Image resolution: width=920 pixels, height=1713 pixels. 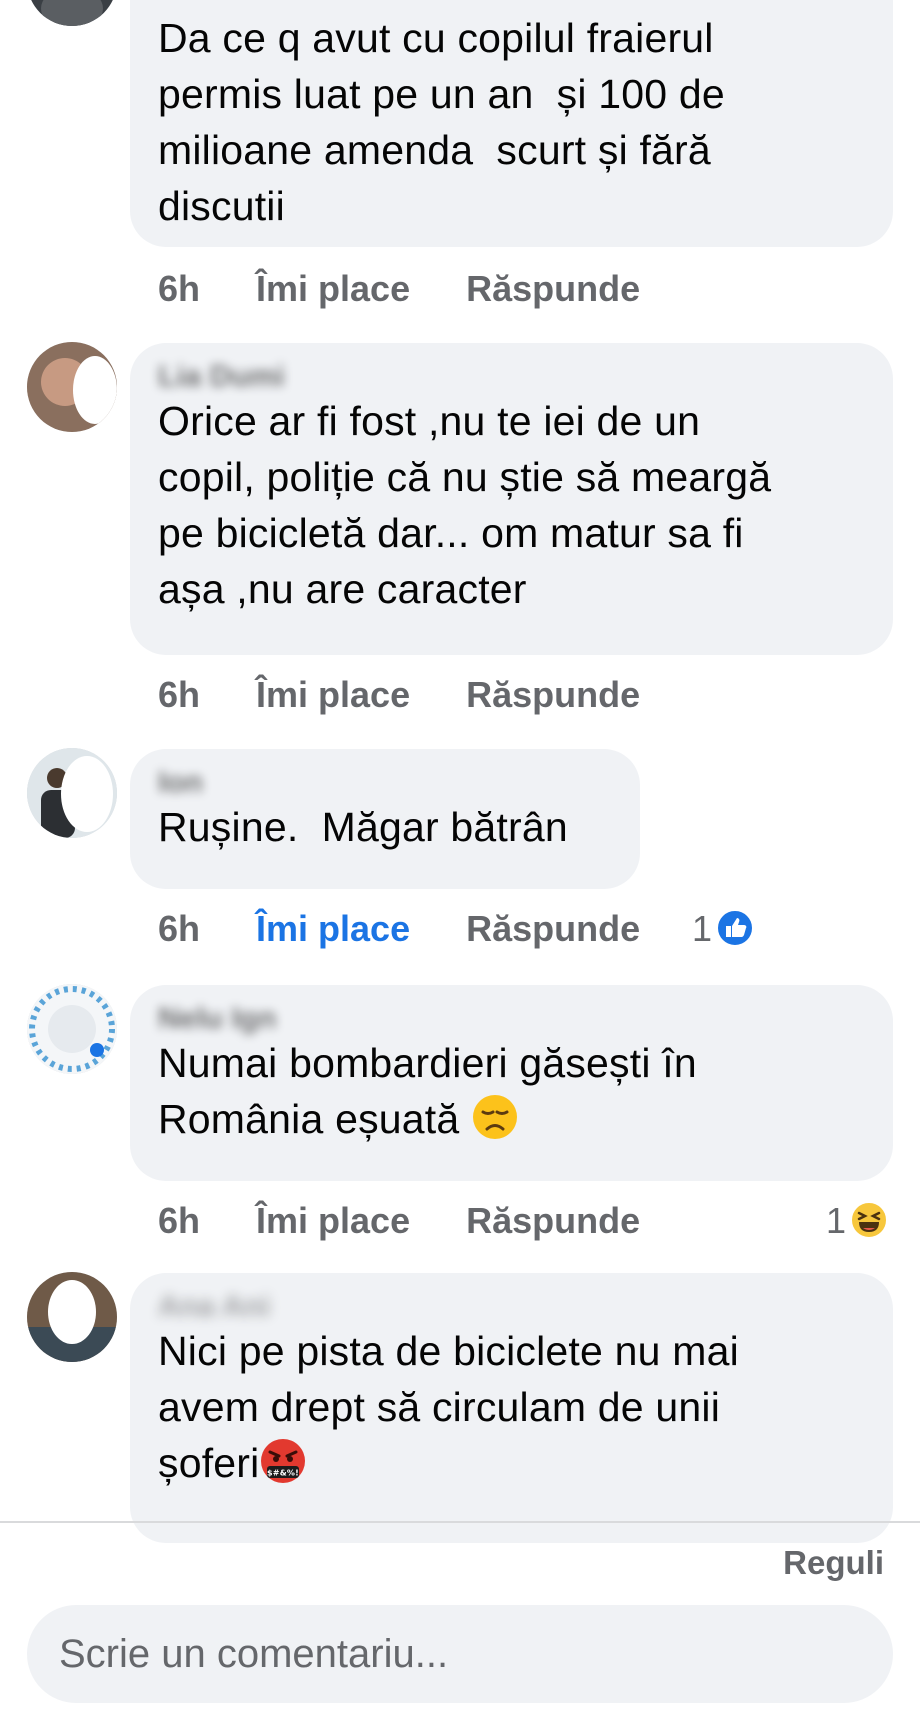 I want to click on comment-bubble: Ion Rușine. Măgar bătrân, so click(x=385, y=819).